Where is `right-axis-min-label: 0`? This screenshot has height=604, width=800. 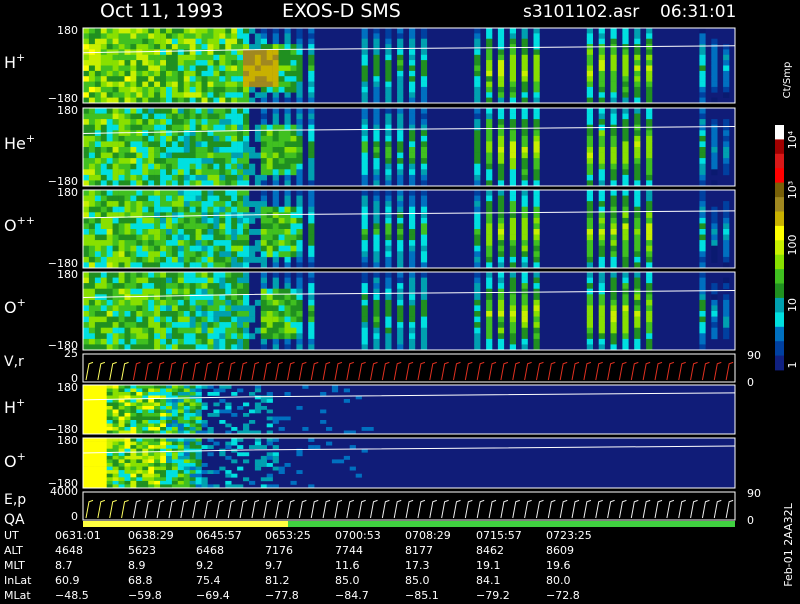
right-axis-min-label: 0 is located at coordinates (750, 382).